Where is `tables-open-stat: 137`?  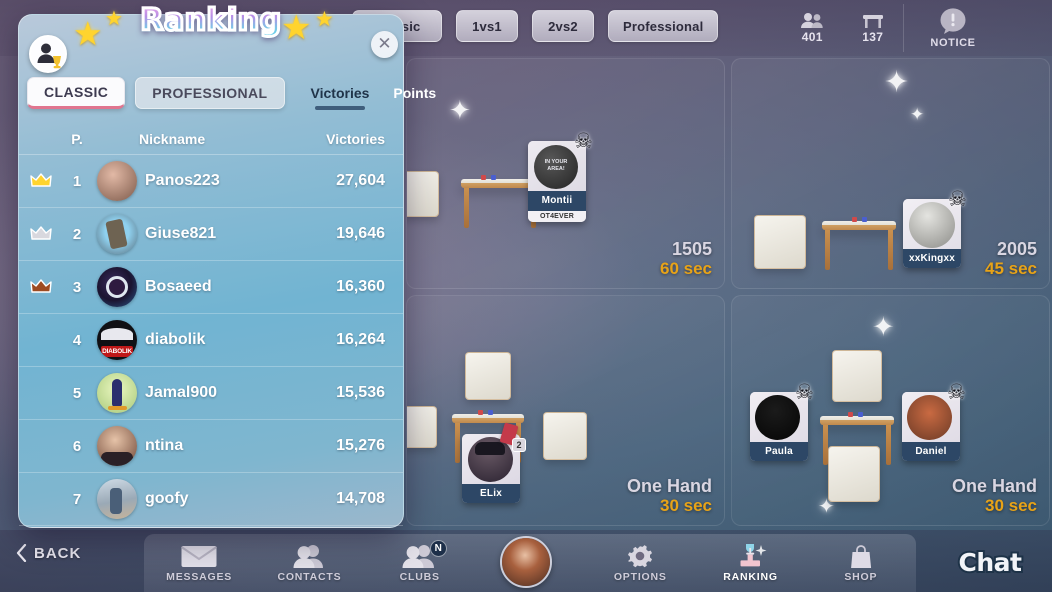 tables-open-stat: 137 is located at coordinates (873, 28).